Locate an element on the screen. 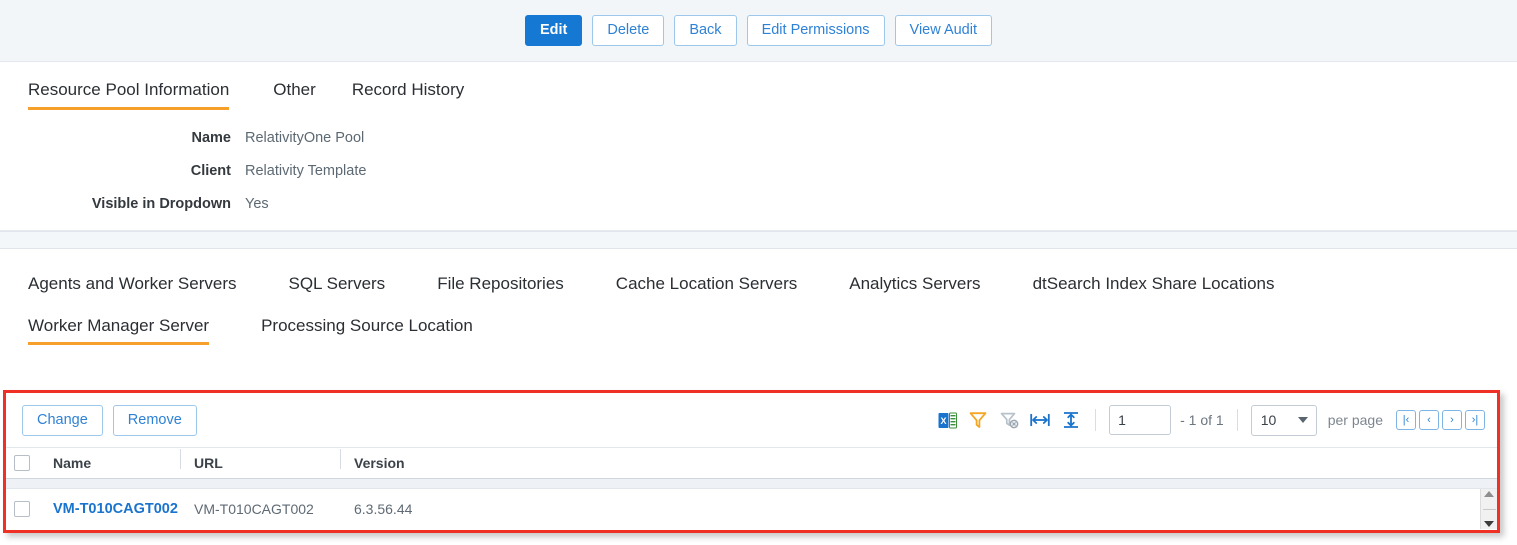 Image resolution: width=1517 pixels, height=545 pixels. subtab-agents-and-worker-servers: Agents and Worker Servers is located at coordinates (132, 288).